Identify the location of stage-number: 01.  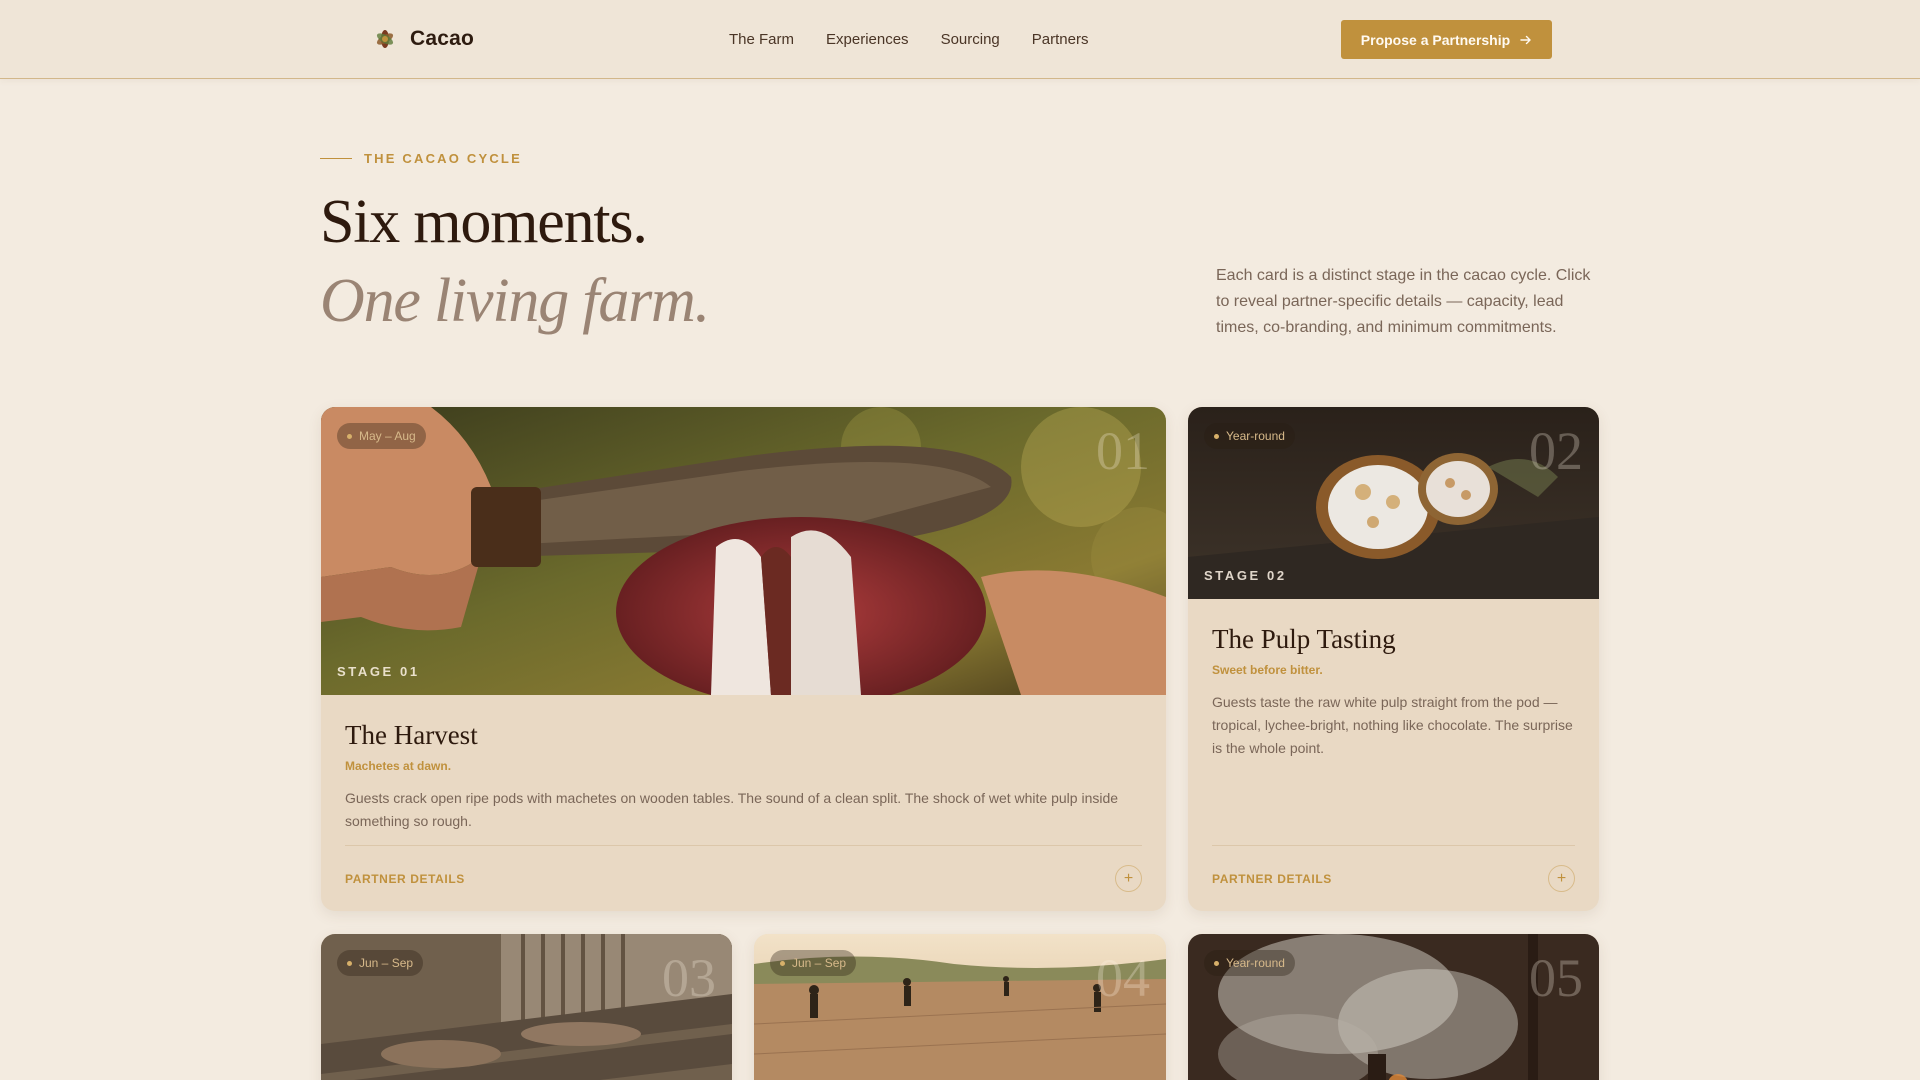
(1123, 451).